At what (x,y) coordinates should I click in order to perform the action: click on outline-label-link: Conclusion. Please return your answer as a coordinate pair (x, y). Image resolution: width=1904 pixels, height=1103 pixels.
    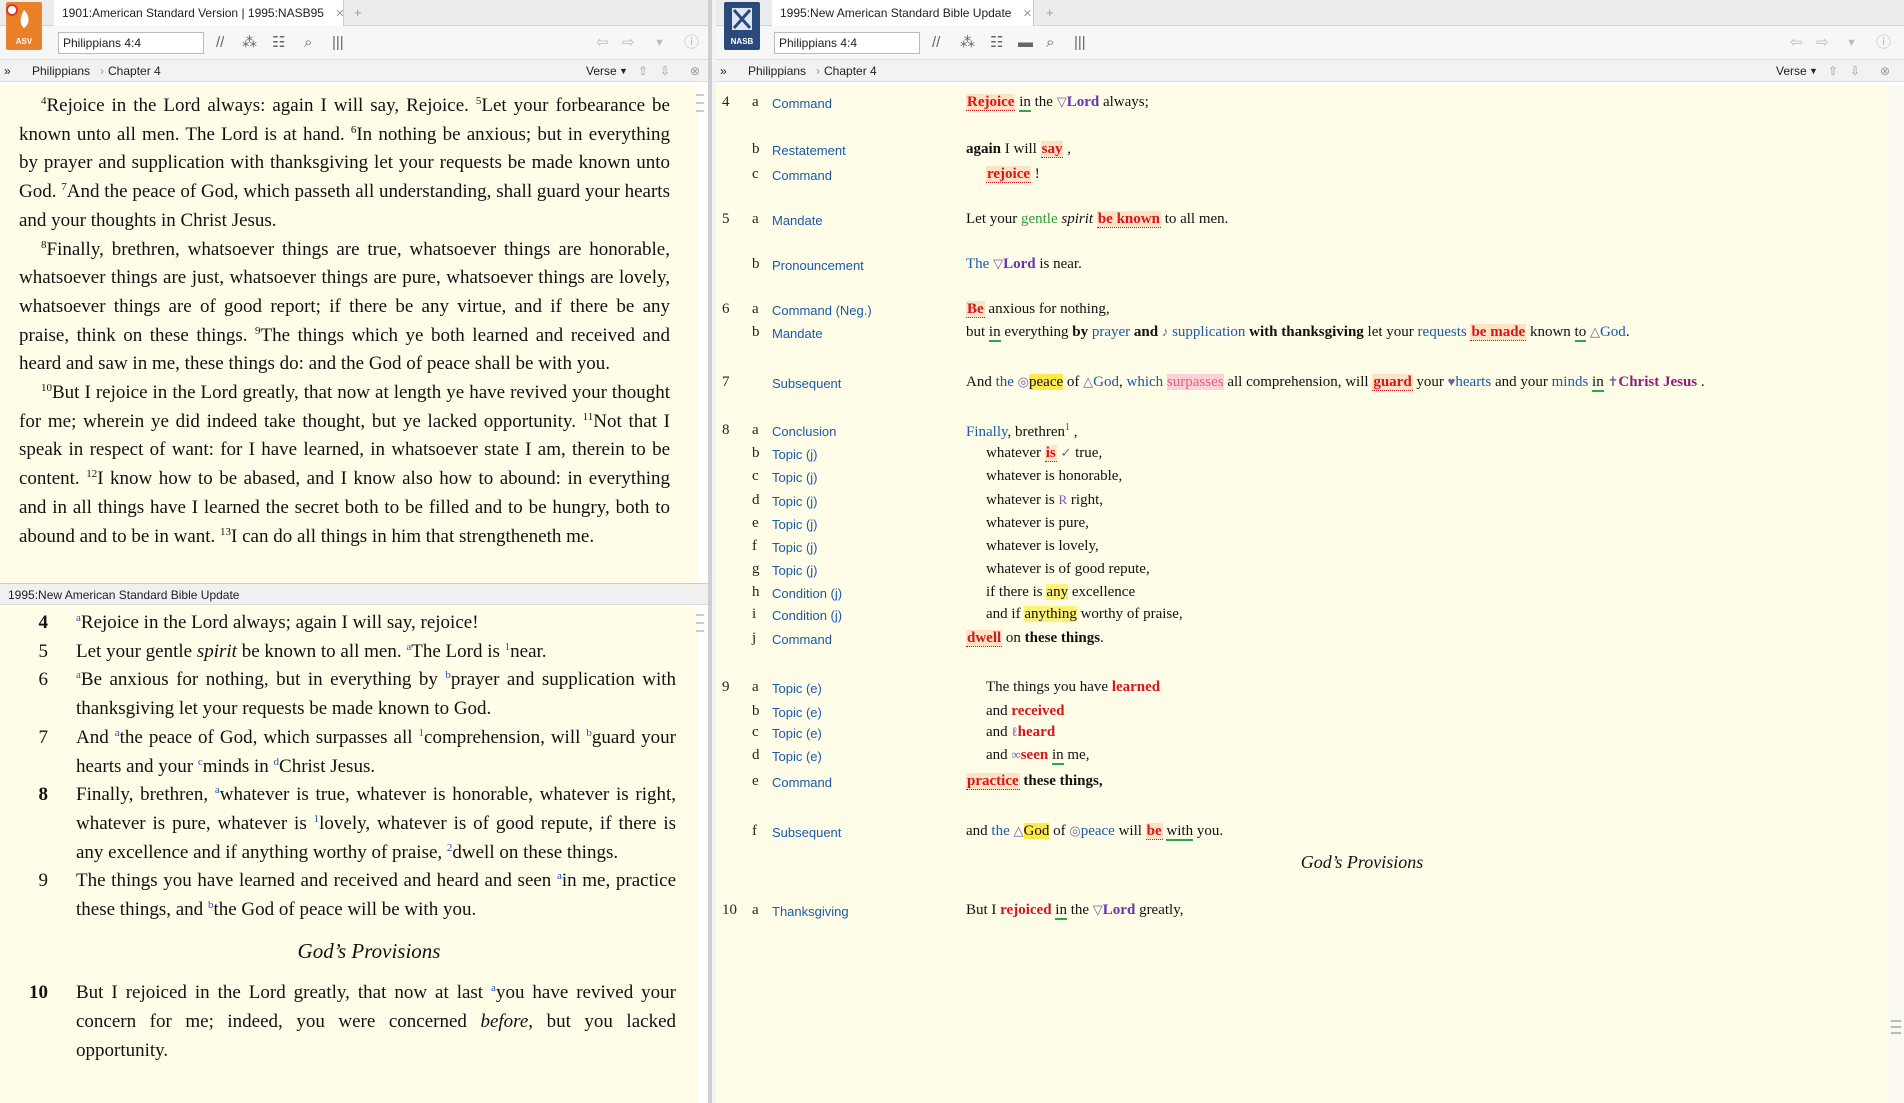
    Looking at the image, I should click on (804, 431).